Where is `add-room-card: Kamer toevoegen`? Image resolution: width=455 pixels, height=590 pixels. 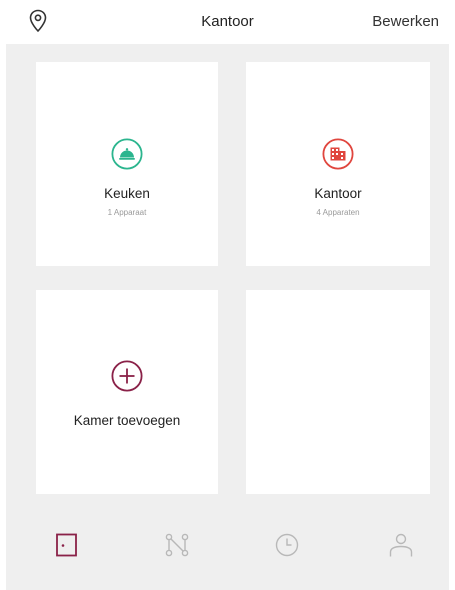 add-room-card: Kamer toevoegen is located at coordinates (127, 392).